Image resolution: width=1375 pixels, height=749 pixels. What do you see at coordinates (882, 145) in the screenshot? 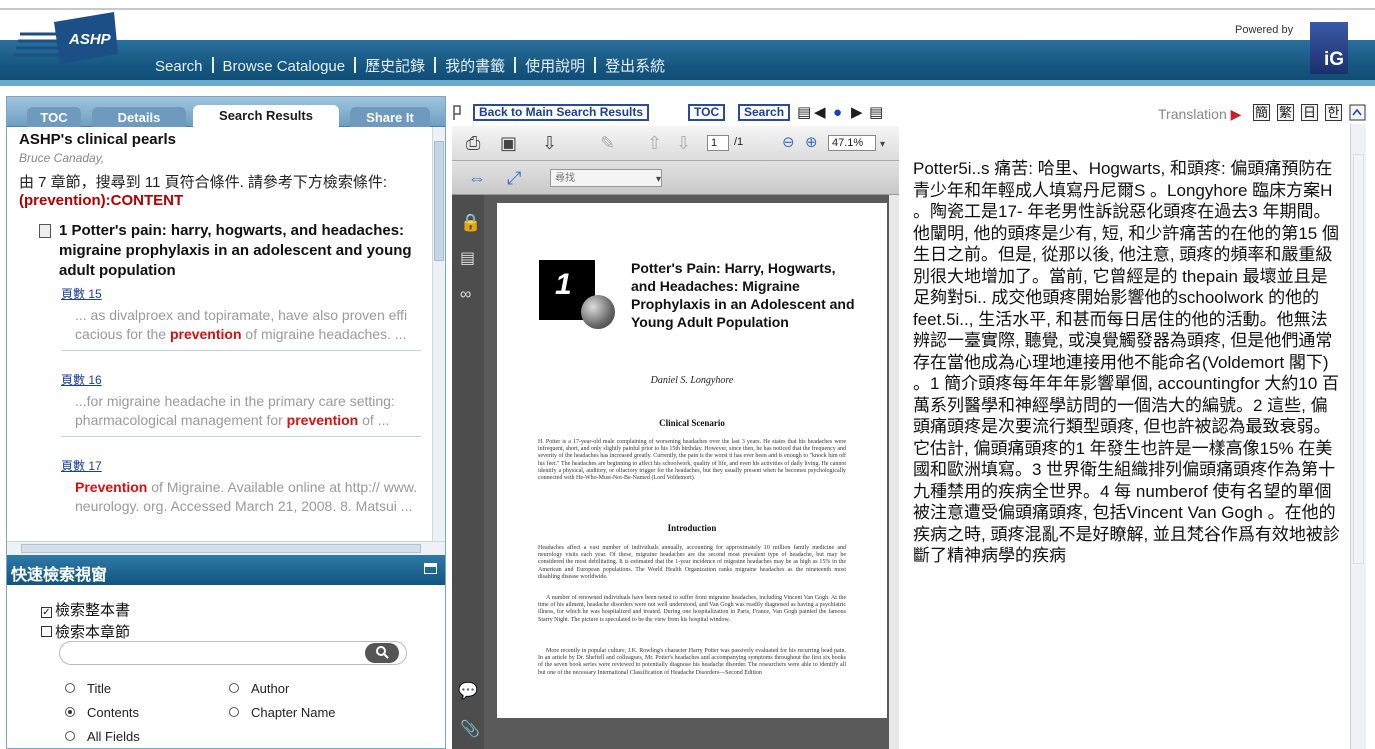
I see `zoom-dropdown-icon: ▾` at bounding box center [882, 145].